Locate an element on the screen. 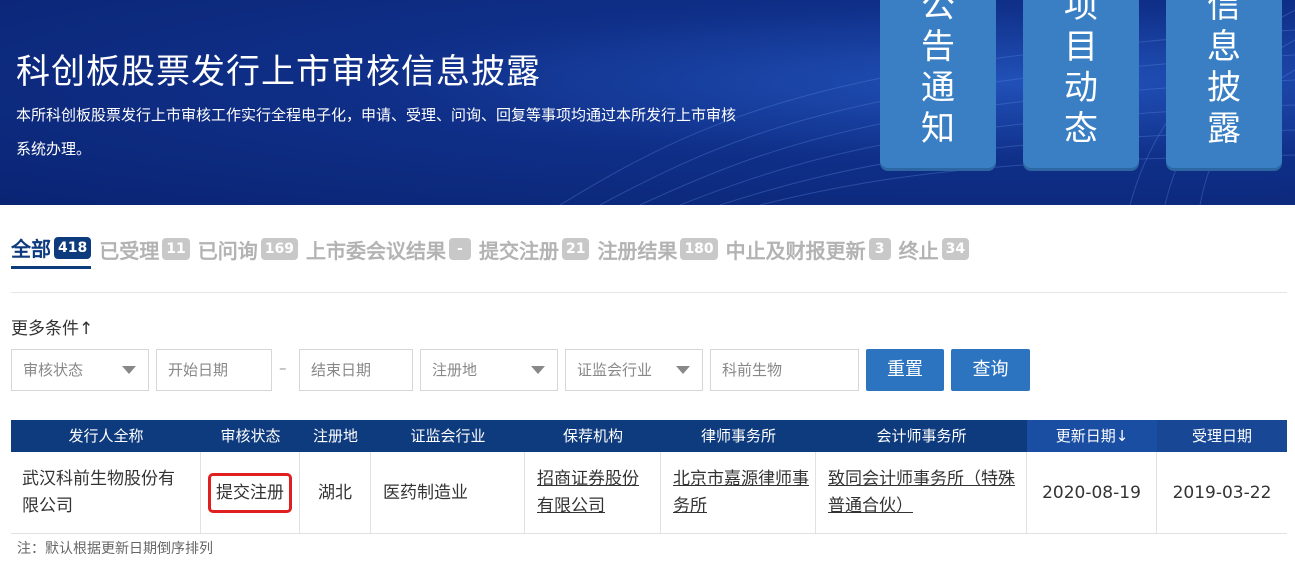 This screenshot has width=1295, height=561. tab-count-badge: 169 is located at coordinates (279, 249).